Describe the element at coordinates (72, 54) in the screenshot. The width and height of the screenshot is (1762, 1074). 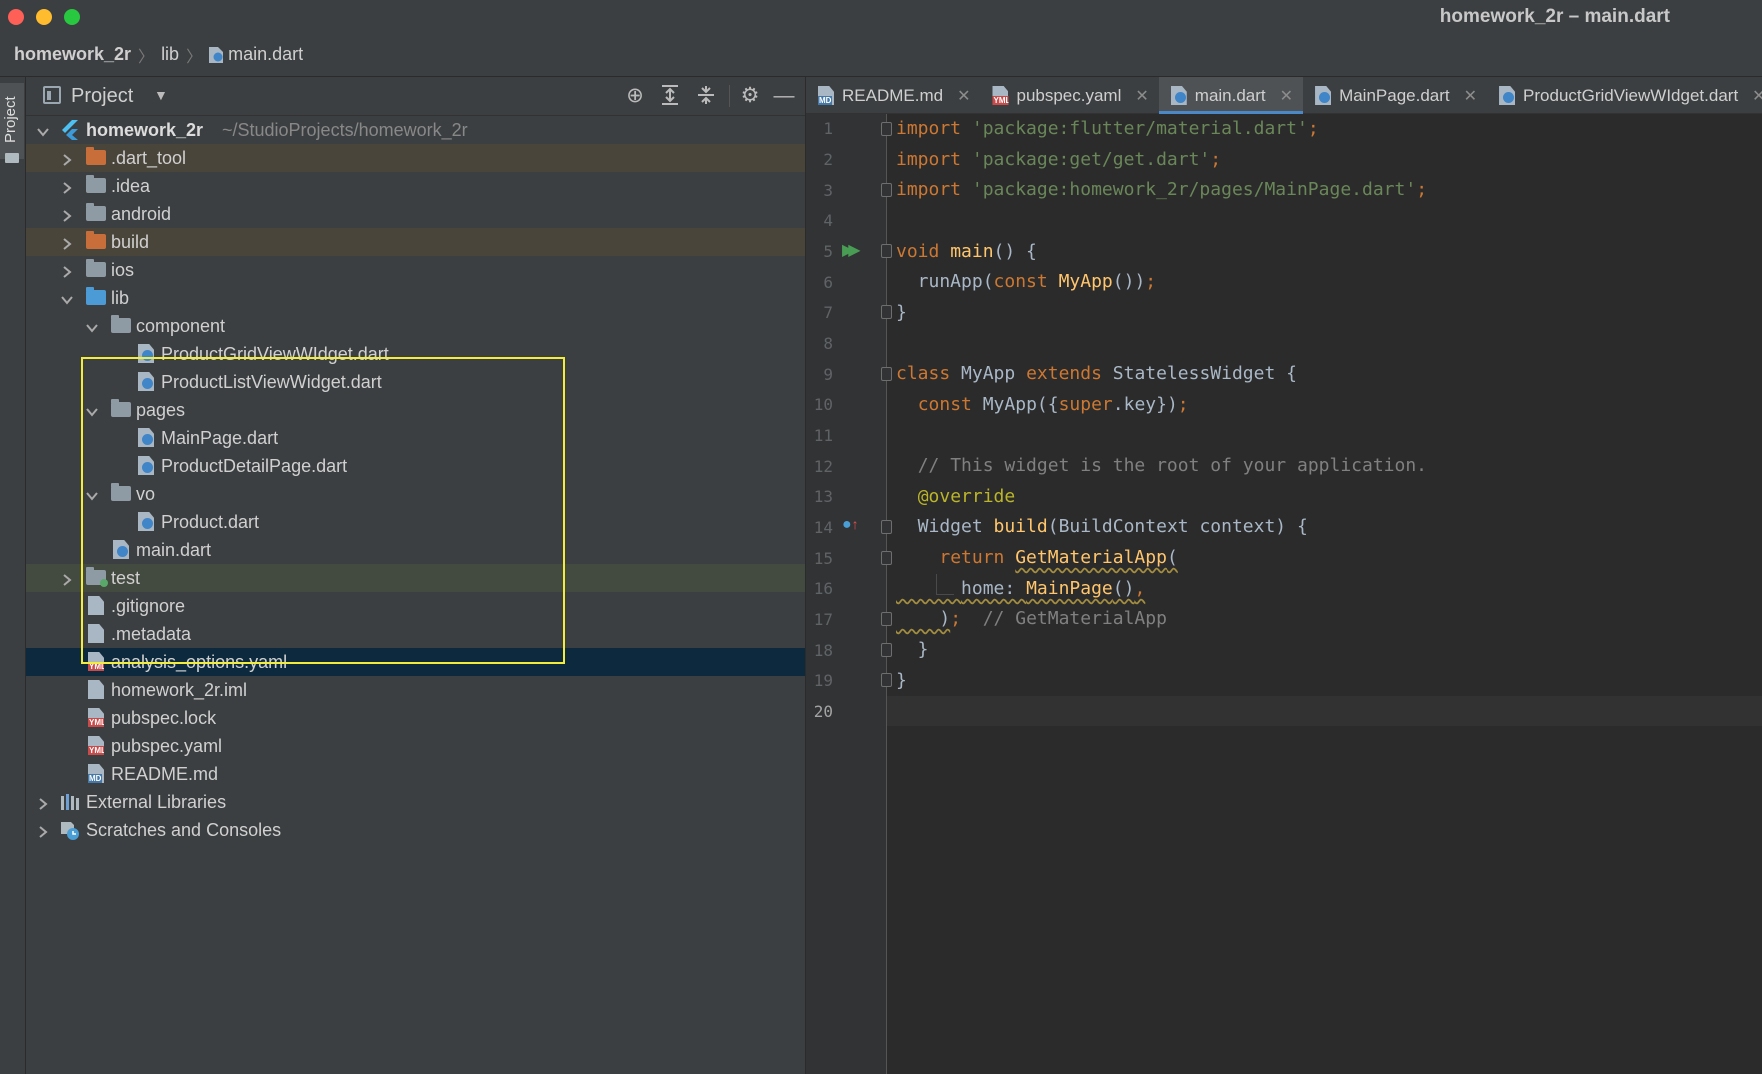
I see `breadcrumb-project: homework_2r` at that location.